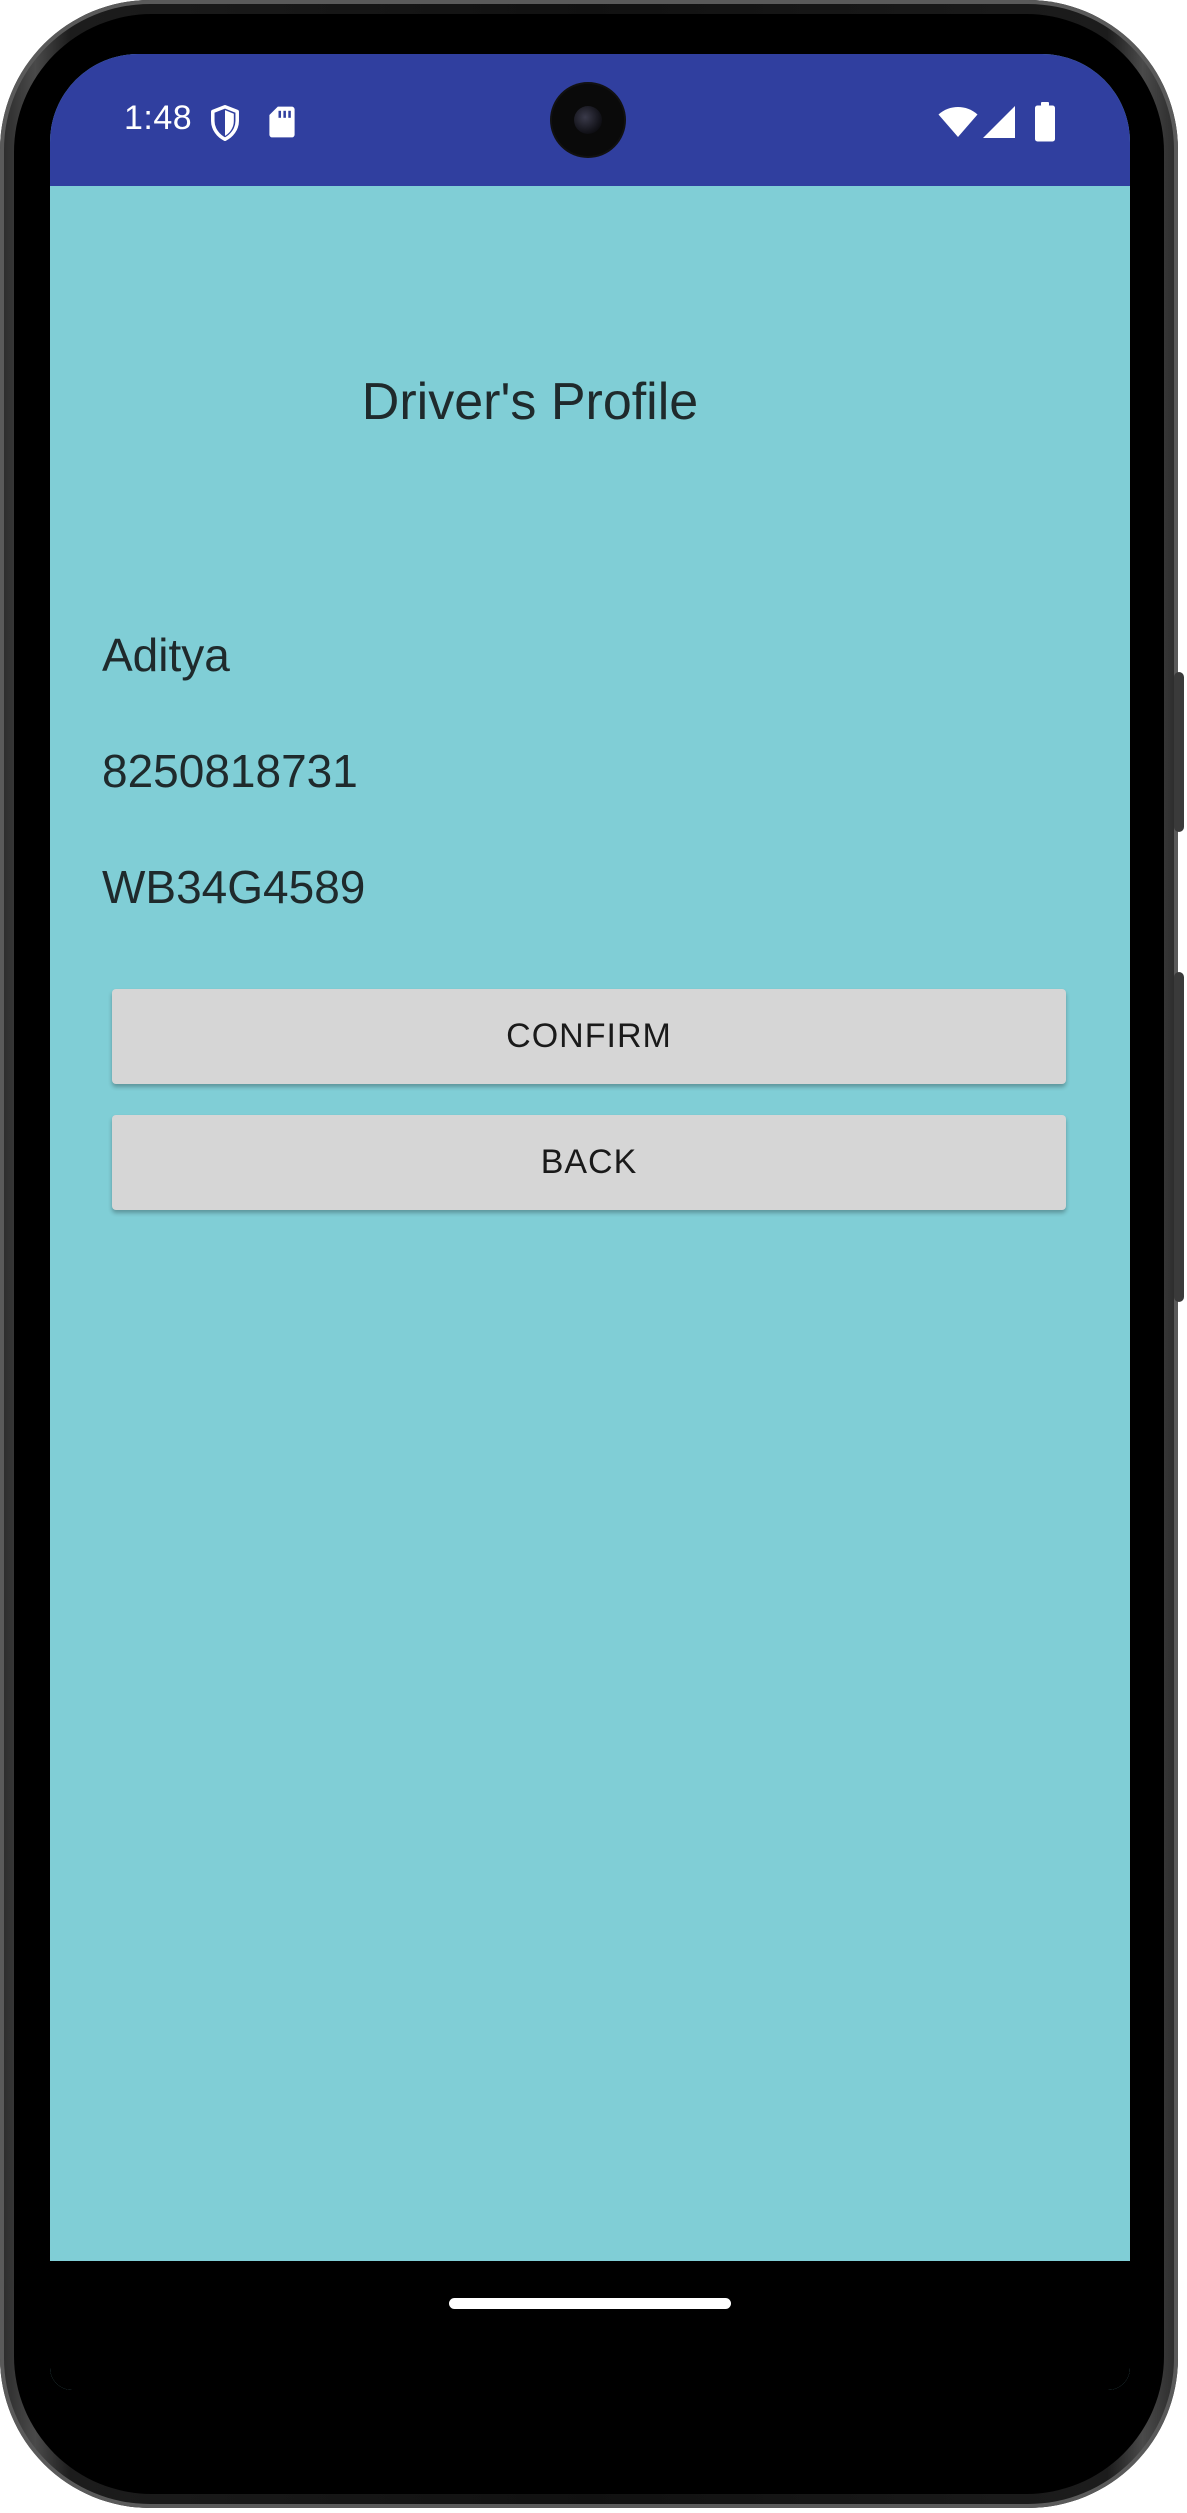  What do you see at coordinates (282, 122) in the screenshot?
I see `sd-card-icon` at bounding box center [282, 122].